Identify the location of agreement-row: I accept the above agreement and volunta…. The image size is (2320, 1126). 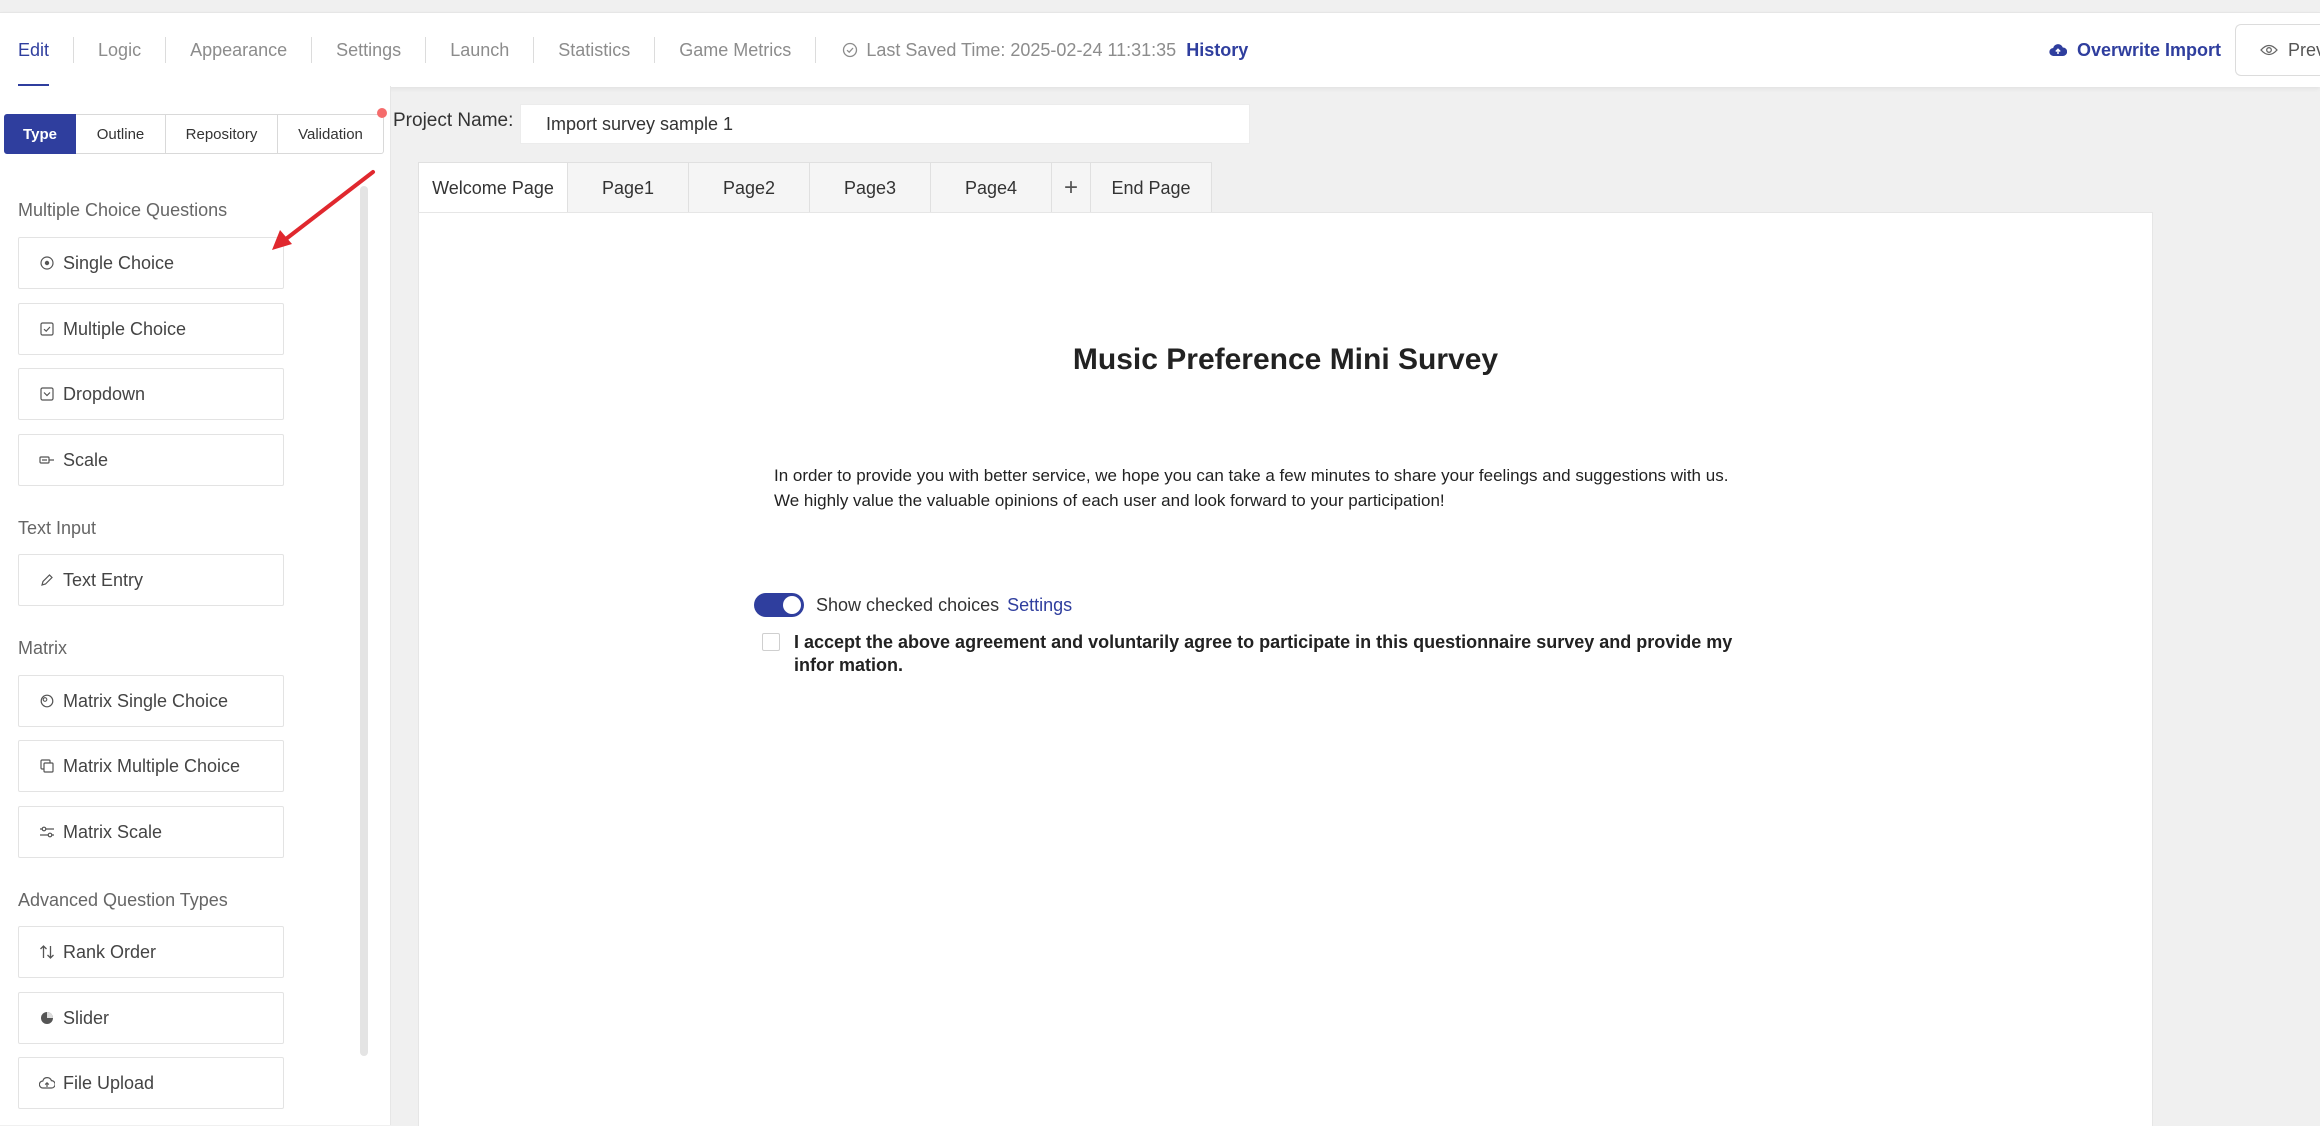
(1258, 654).